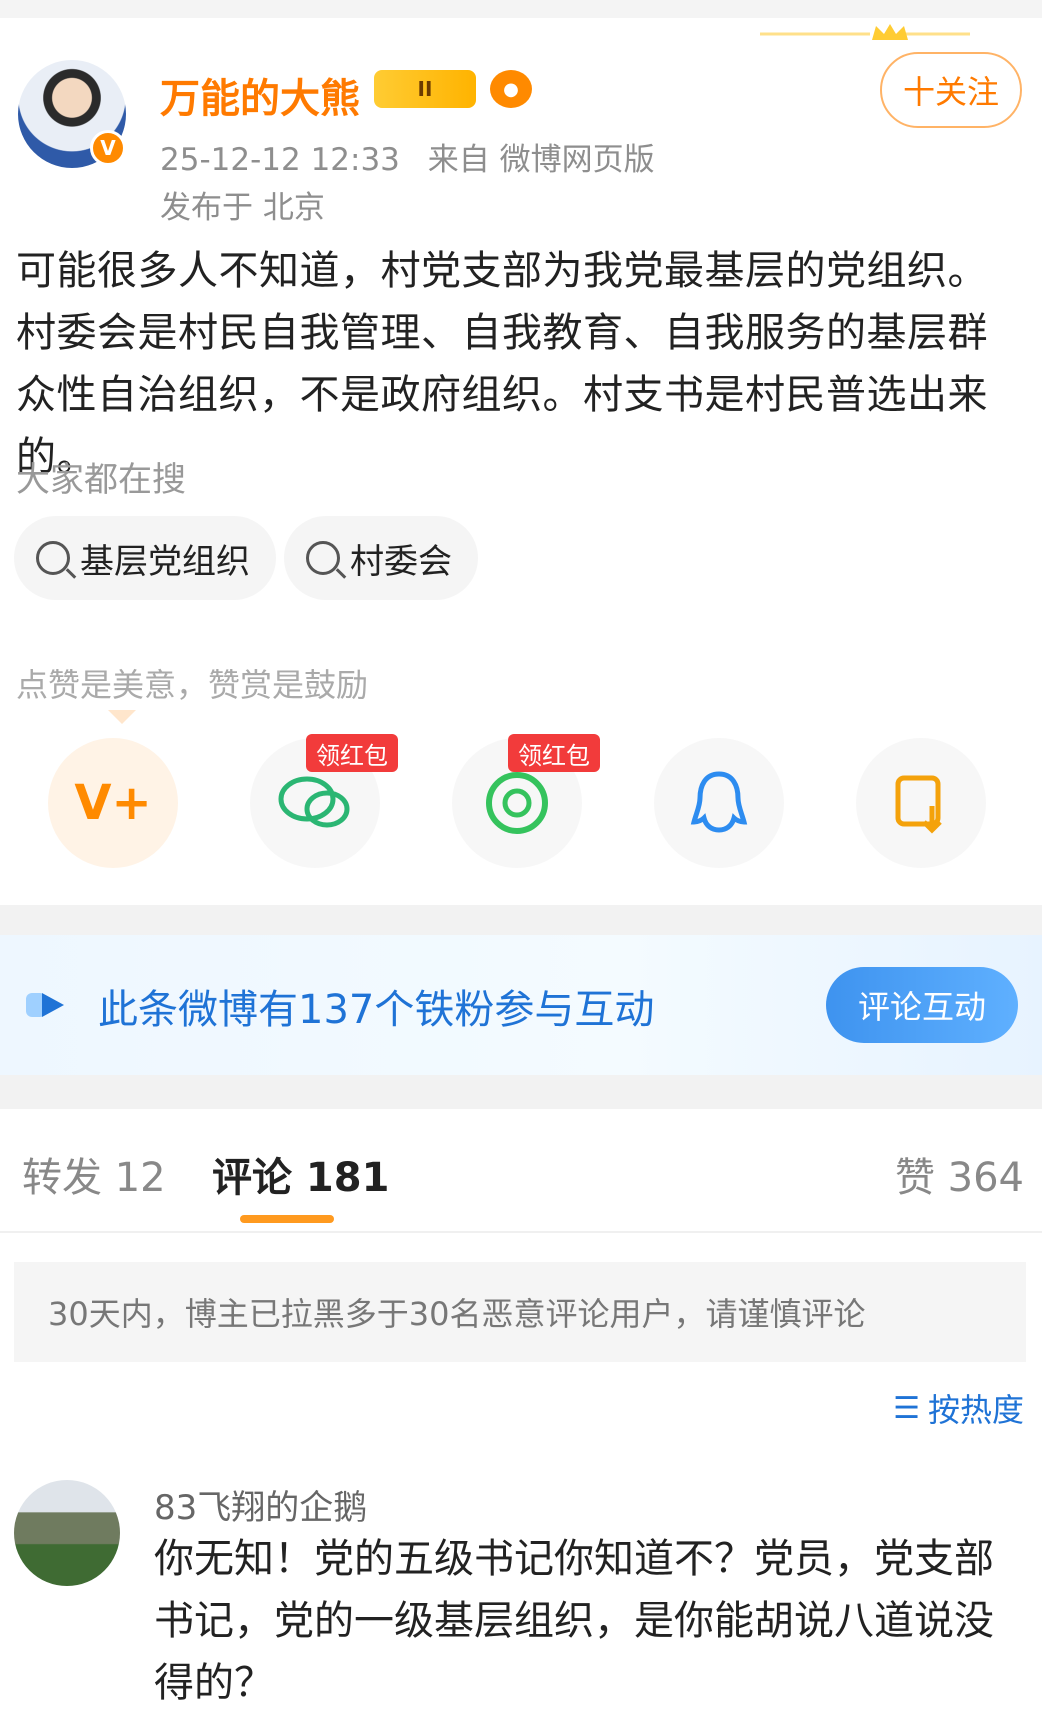  What do you see at coordinates (541, 160) in the screenshot?
I see `post-source: 来自 微博网页版` at bounding box center [541, 160].